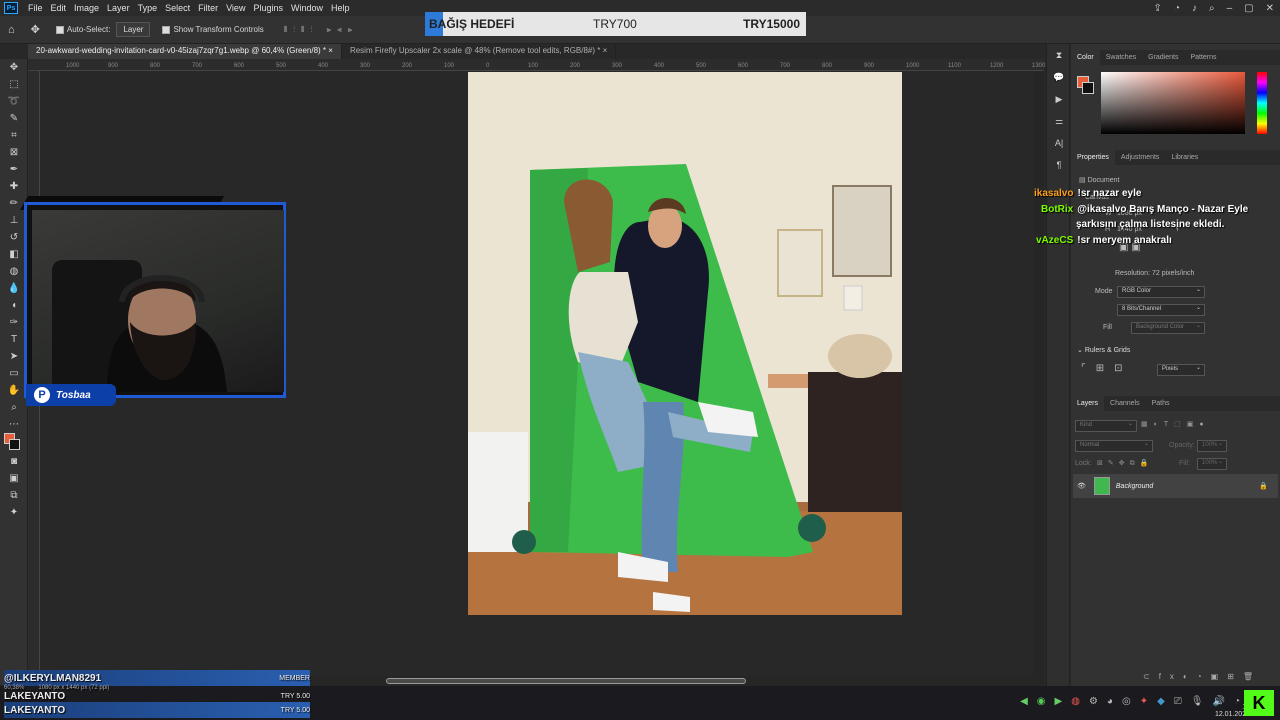  Describe the element at coordinates (1161, 292) in the screenshot. I see `mode-dropdown: RGB Color` at that location.